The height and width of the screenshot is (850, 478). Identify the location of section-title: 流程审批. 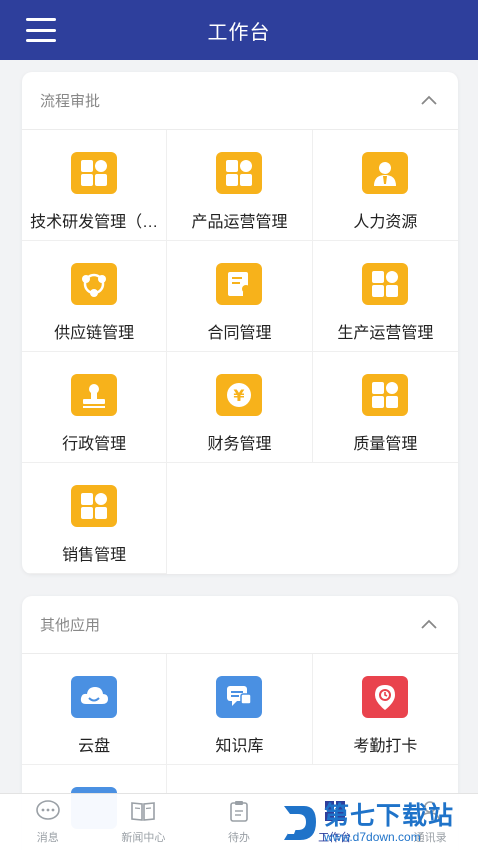
(70, 101).